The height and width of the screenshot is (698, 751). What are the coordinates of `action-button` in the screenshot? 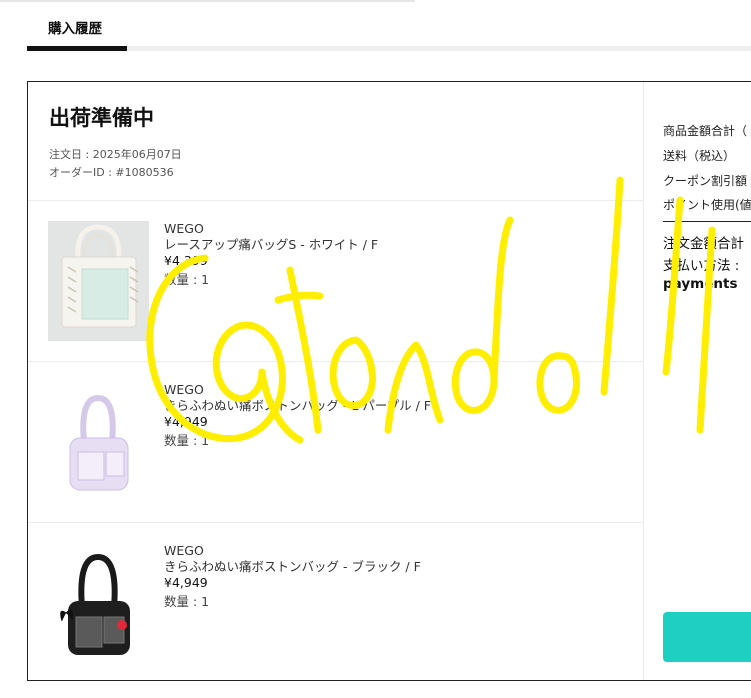 It's located at (707, 637).